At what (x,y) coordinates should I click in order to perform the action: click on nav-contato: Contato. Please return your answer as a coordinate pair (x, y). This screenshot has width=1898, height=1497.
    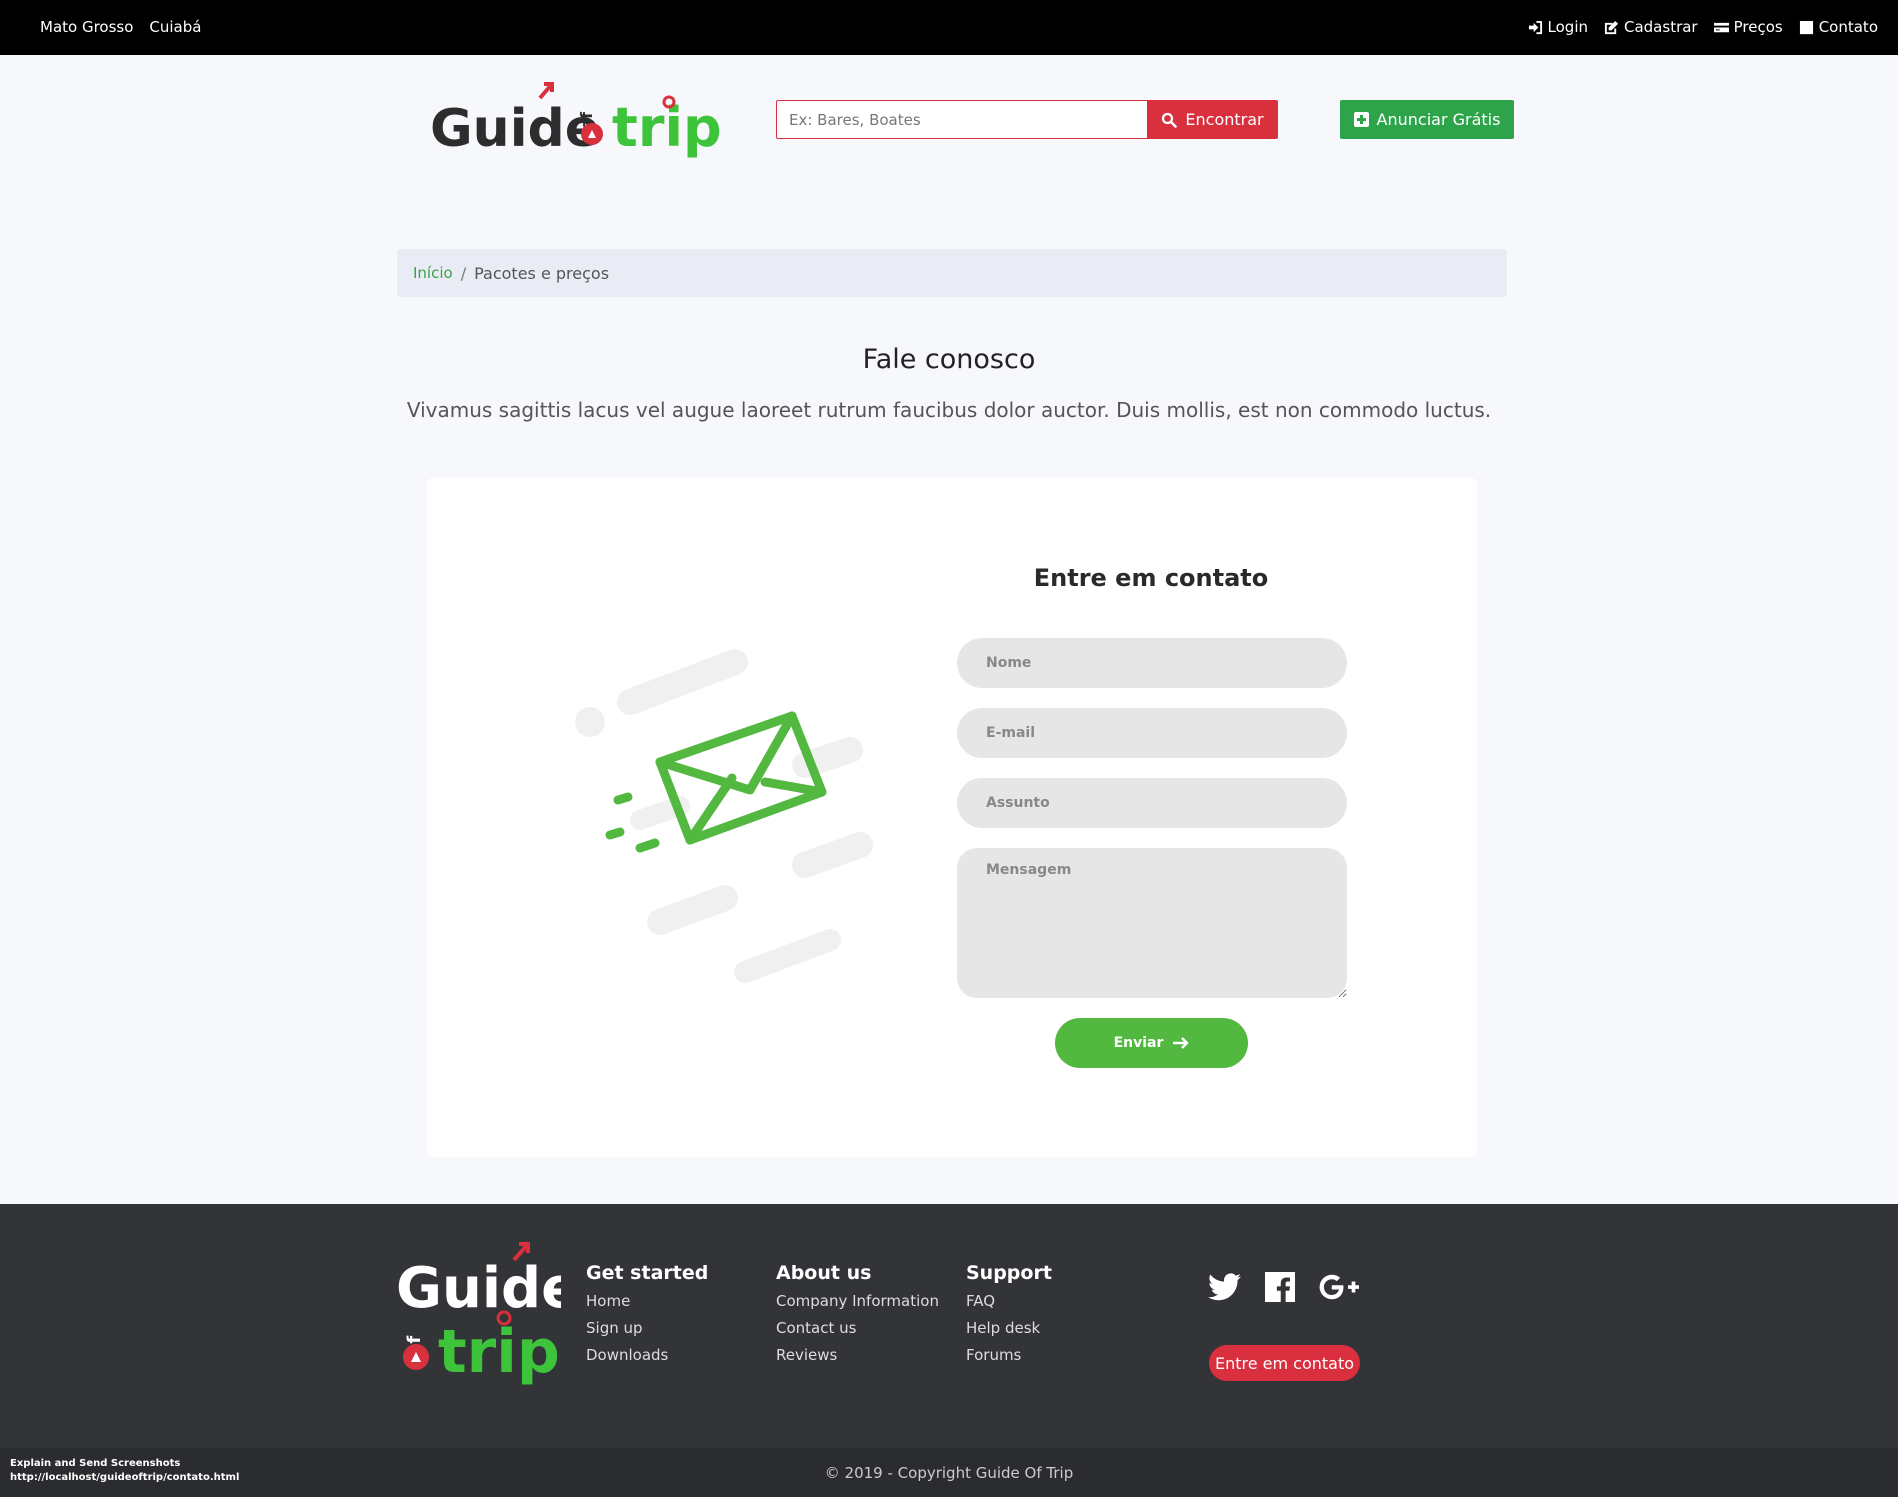
    Looking at the image, I should click on (1838, 27).